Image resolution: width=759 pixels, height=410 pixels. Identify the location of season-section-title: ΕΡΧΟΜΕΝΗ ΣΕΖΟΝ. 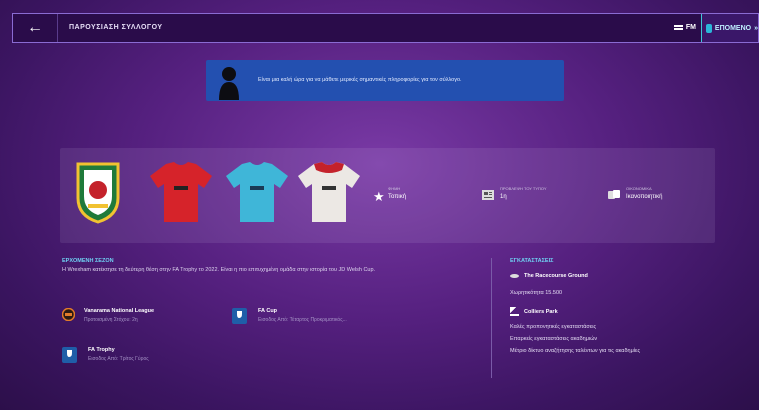
(88, 261).